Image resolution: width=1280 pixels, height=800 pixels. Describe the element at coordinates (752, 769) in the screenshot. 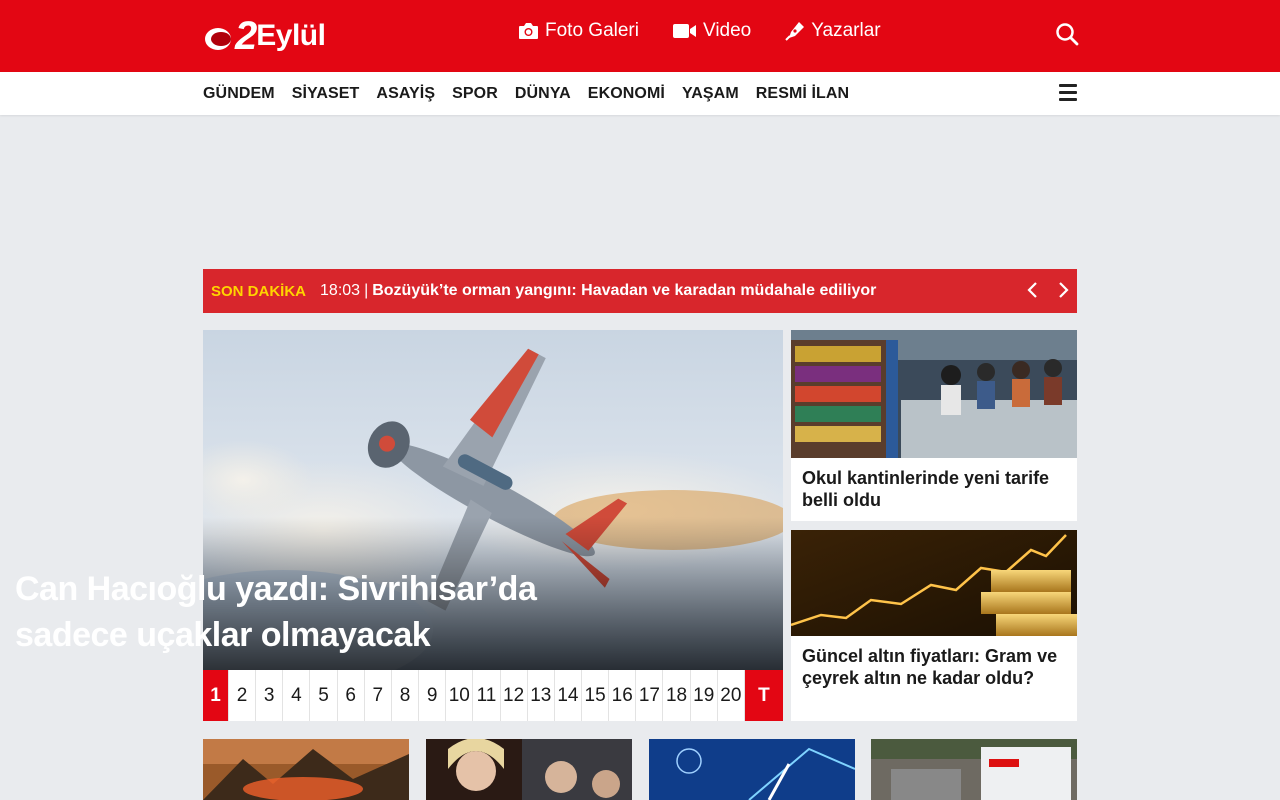

I see `news-thumb-central-bank` at that location.